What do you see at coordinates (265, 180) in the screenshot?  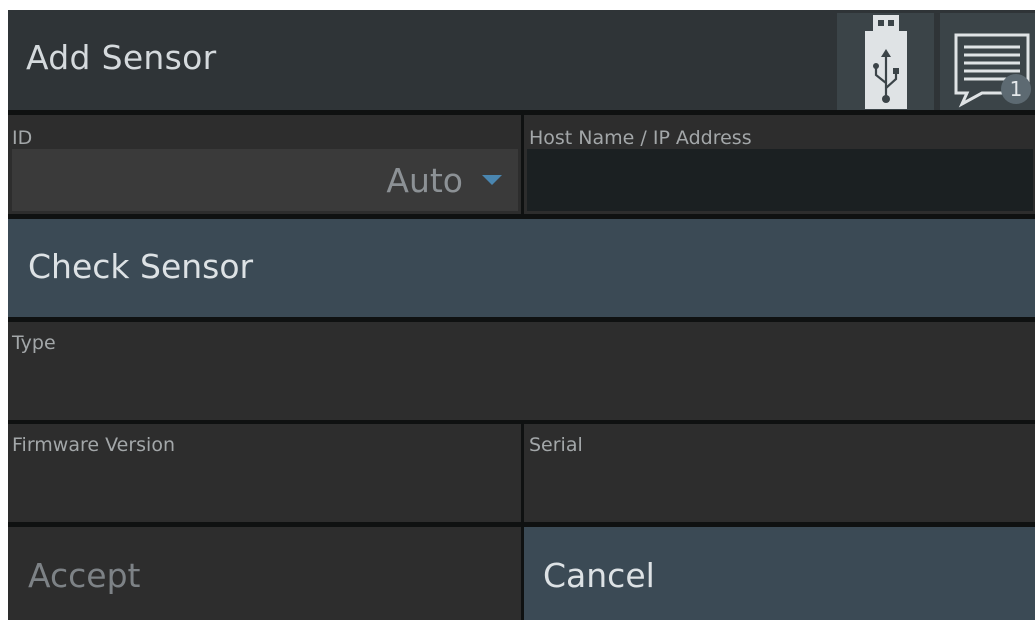 I see `id-select: Auto` at bounding box center [265, 180].